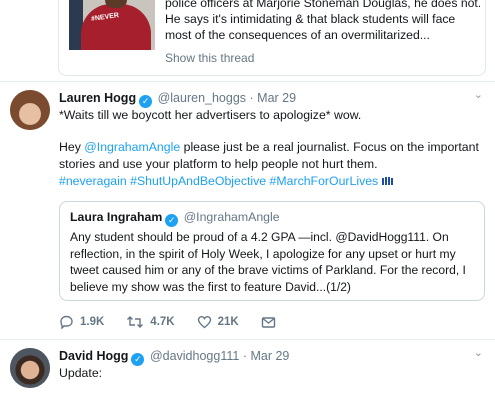  What do you see at coordinates (116, 217) in the screenshot?
I see `quoted-author-name: Laura Ingraham` at bounding box center [116, 217].